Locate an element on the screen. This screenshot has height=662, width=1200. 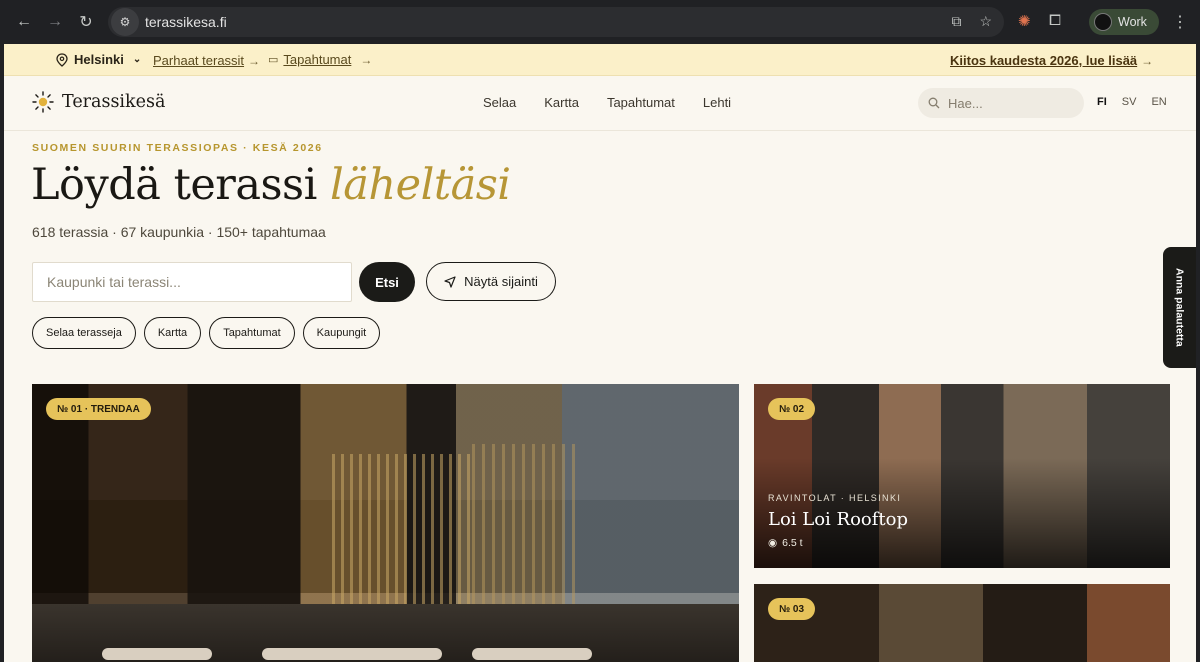
nav-item-kartta: Kartta is located at coordinates (561, 102).